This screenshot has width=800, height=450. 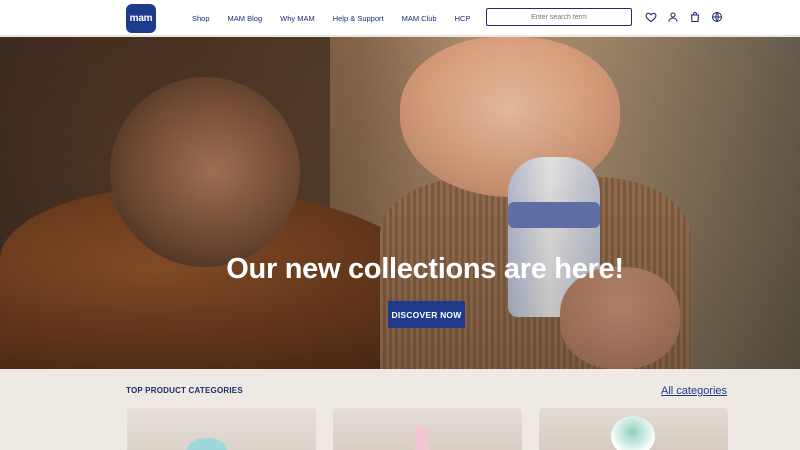 I want to click on nav-mam-club: MAM Club, so click(x=419, y=18).